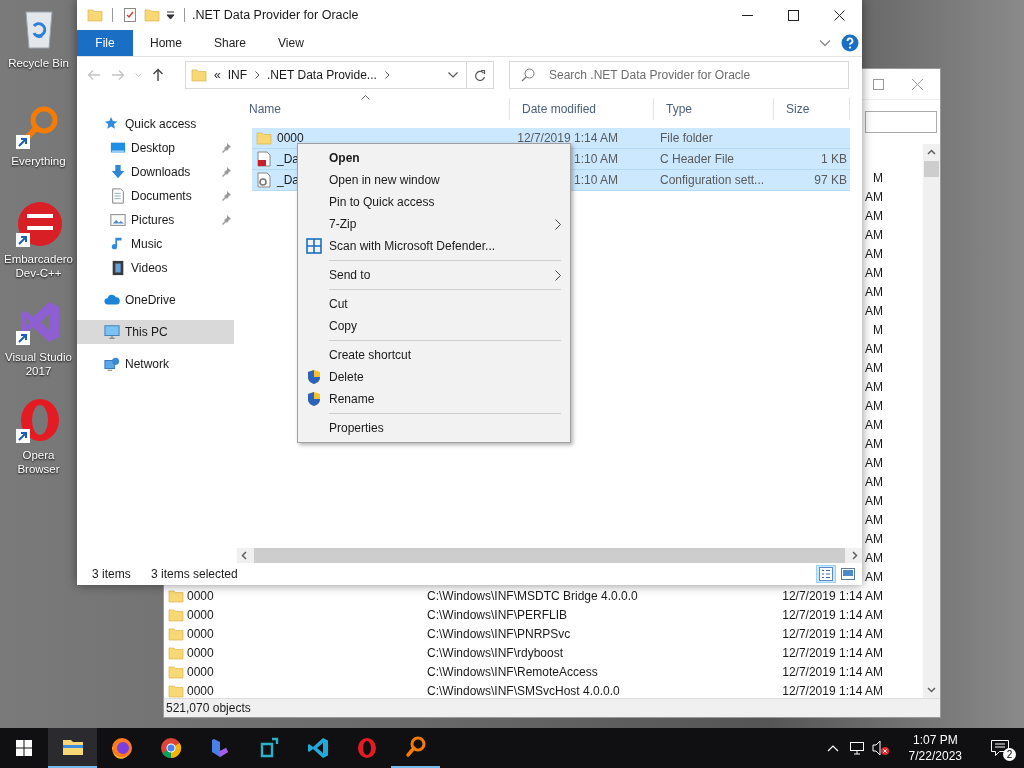 Image resolution: width=1024 pixels, height=768 pixels. I want to click on nav-item: Downloads, so click(155, 172).